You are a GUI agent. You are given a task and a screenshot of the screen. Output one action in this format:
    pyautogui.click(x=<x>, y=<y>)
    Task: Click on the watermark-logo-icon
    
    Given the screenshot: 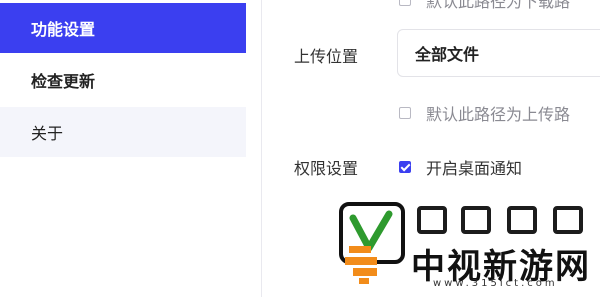 What is the action you would take?
    pyautogui.click(x=372, y=243)
    